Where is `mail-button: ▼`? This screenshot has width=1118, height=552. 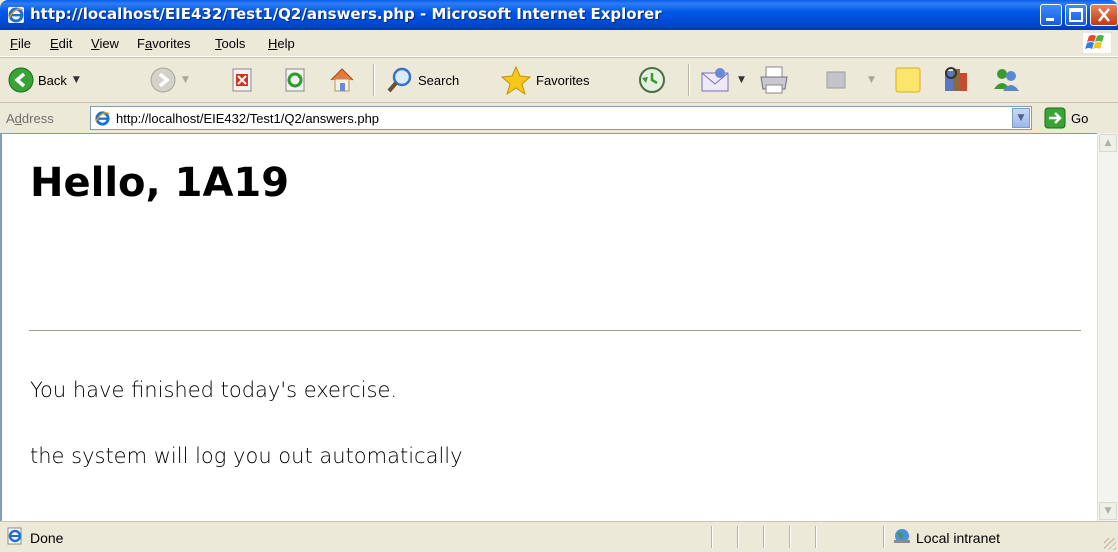
mail-button: ▼ is located at coordinates (722, 80).